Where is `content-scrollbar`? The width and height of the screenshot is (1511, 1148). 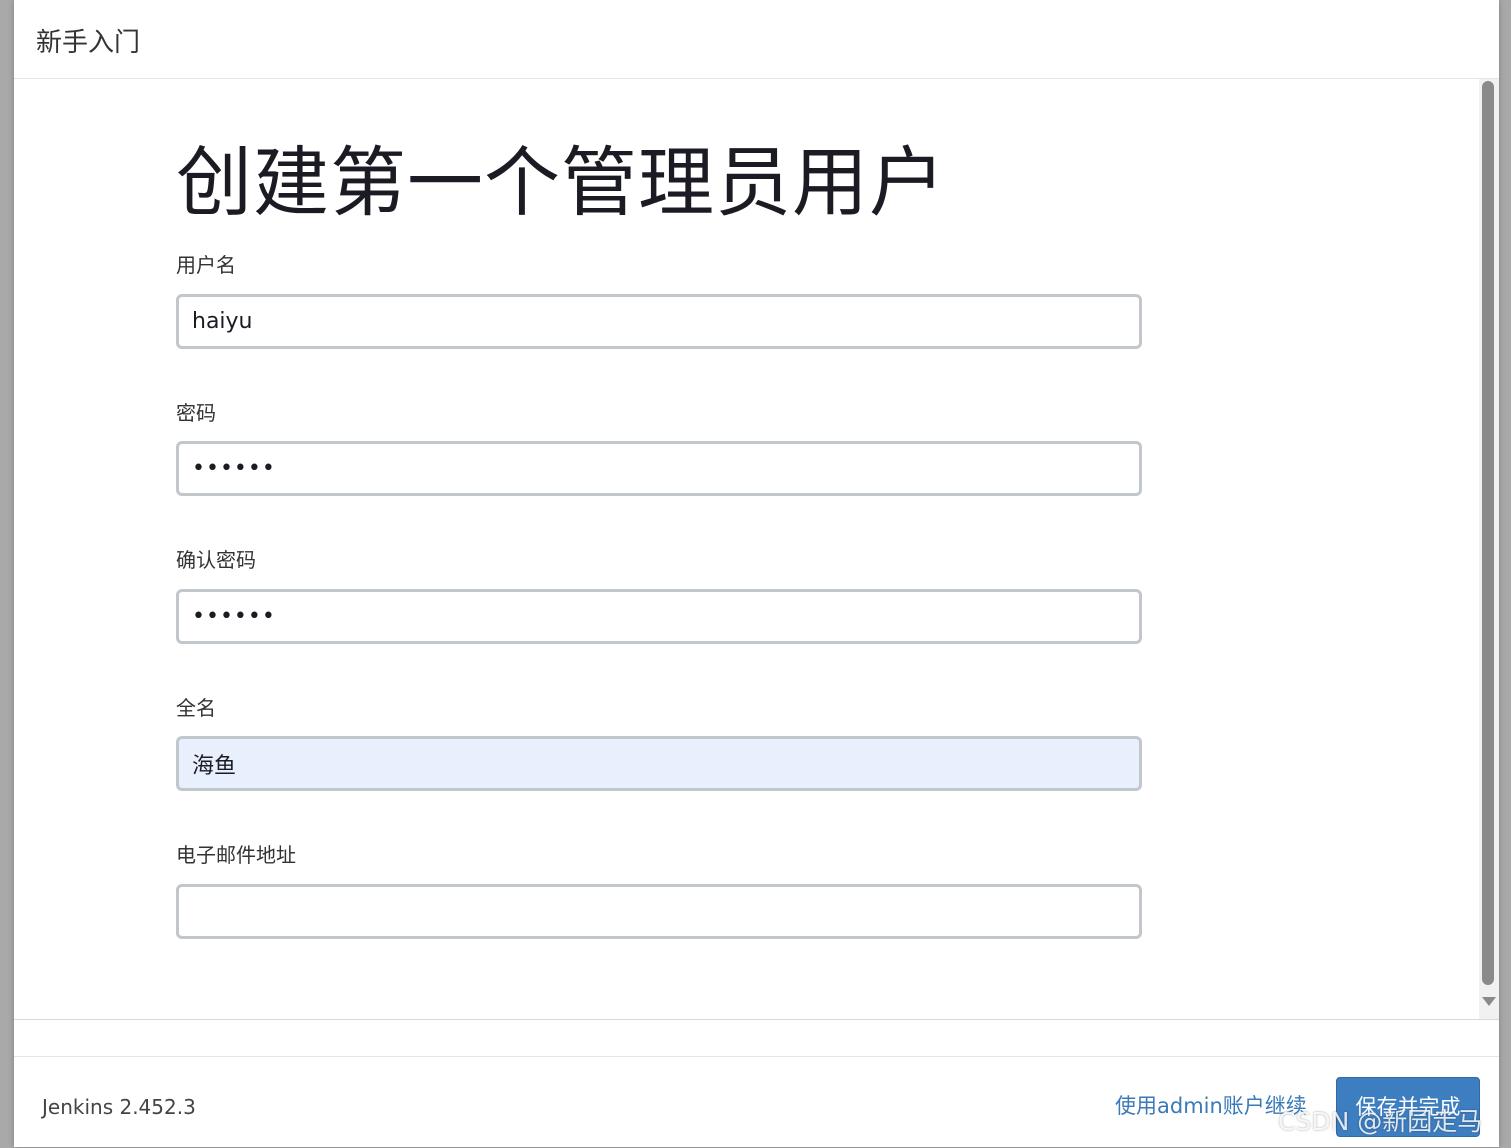
content-scrollbar is located at coordinates (1489, 549).